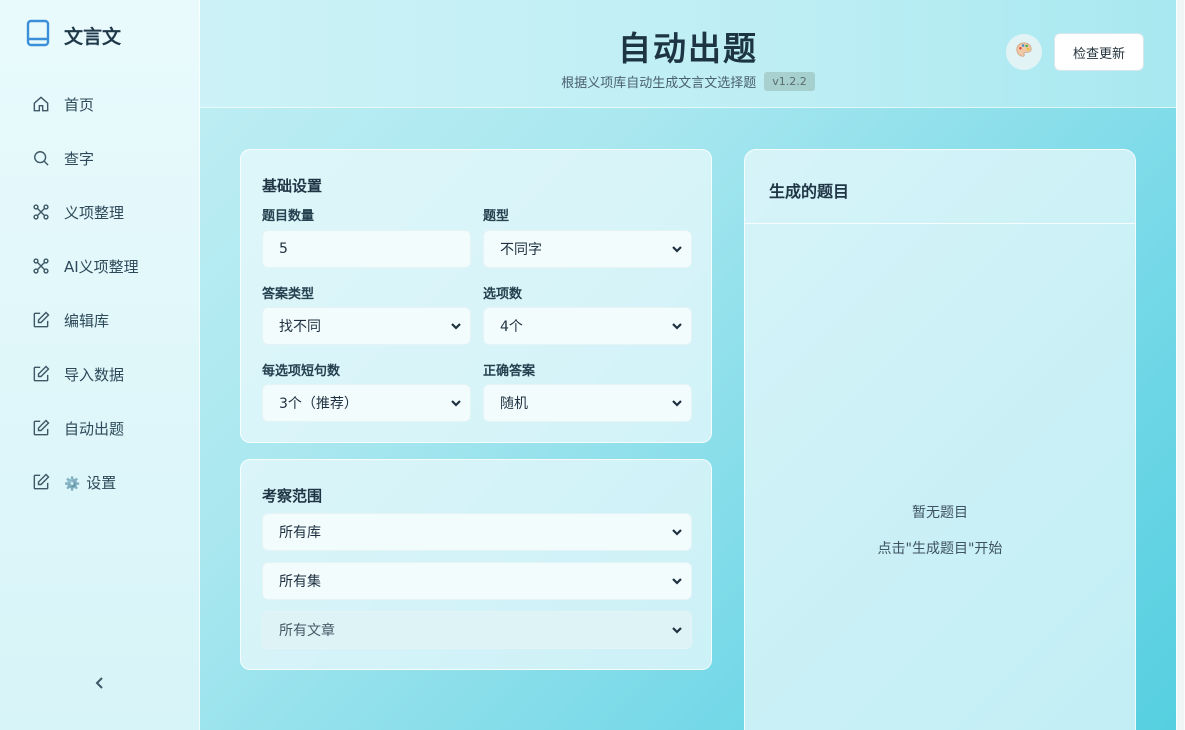  I want to click on sidebar-item-label: 首页, so click(79, 104).